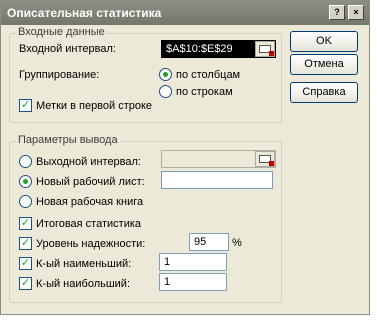 Image resolution: width=377 pixels, height=320 pixels. I want to click on kth-smallest-value: 1, so click(167, 262).